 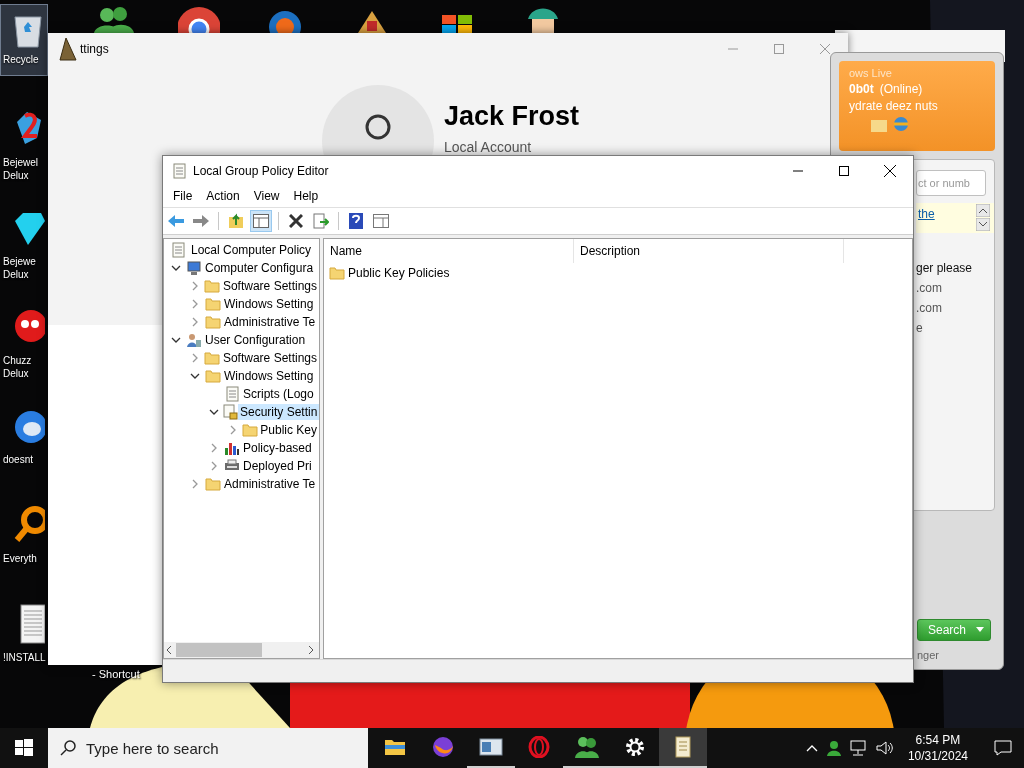 I want to click on window-icon, so click(x=491, y=747).